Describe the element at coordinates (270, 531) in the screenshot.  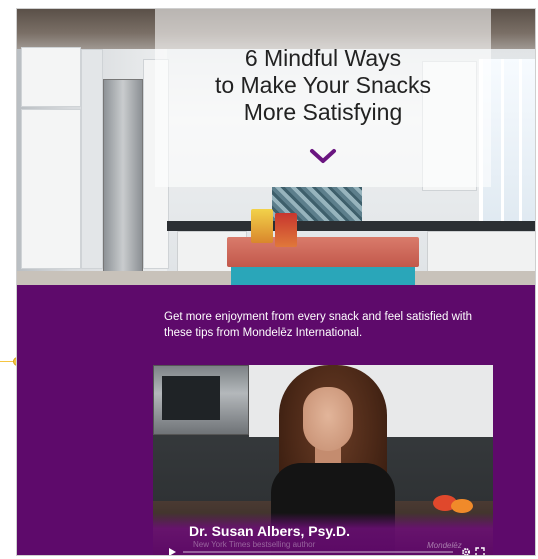
I see `video-speaker-name: Dr. Susan Albers, Psy.D.` at that location.